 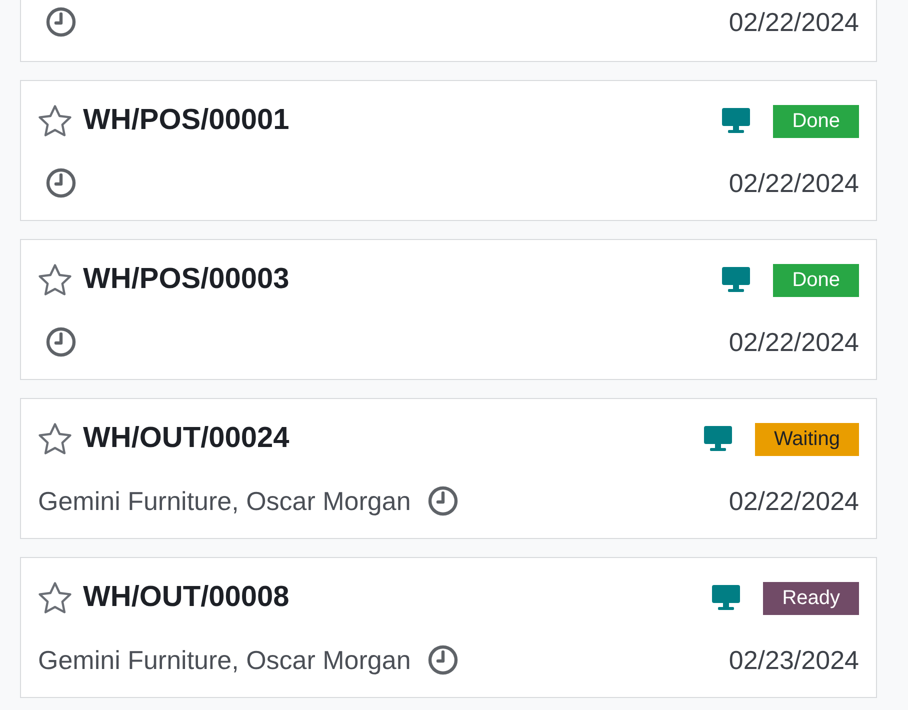 I want to click on record-card: 02/22/2024, so click(x=448, y=31).